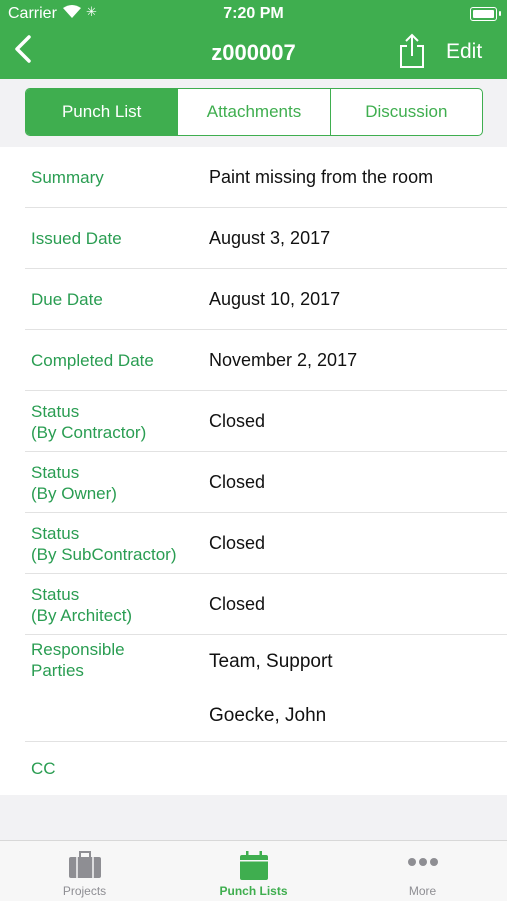  What do you see at coordinates (102, 112) in the screenshot?
I see `segment-punch-list: Punch List` at bounding box center [102, 112].